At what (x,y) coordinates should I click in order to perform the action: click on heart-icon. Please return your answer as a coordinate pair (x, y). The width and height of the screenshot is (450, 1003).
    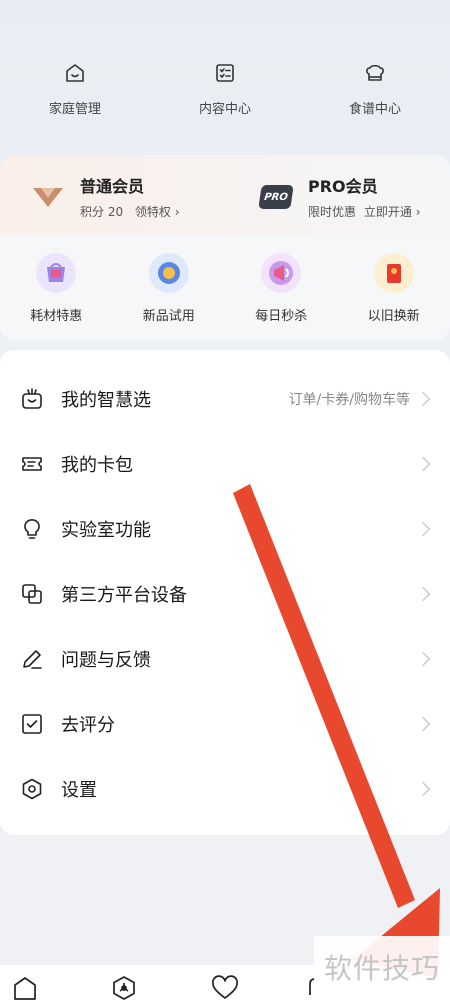
    Looking at the image, I should click on (224, 988).